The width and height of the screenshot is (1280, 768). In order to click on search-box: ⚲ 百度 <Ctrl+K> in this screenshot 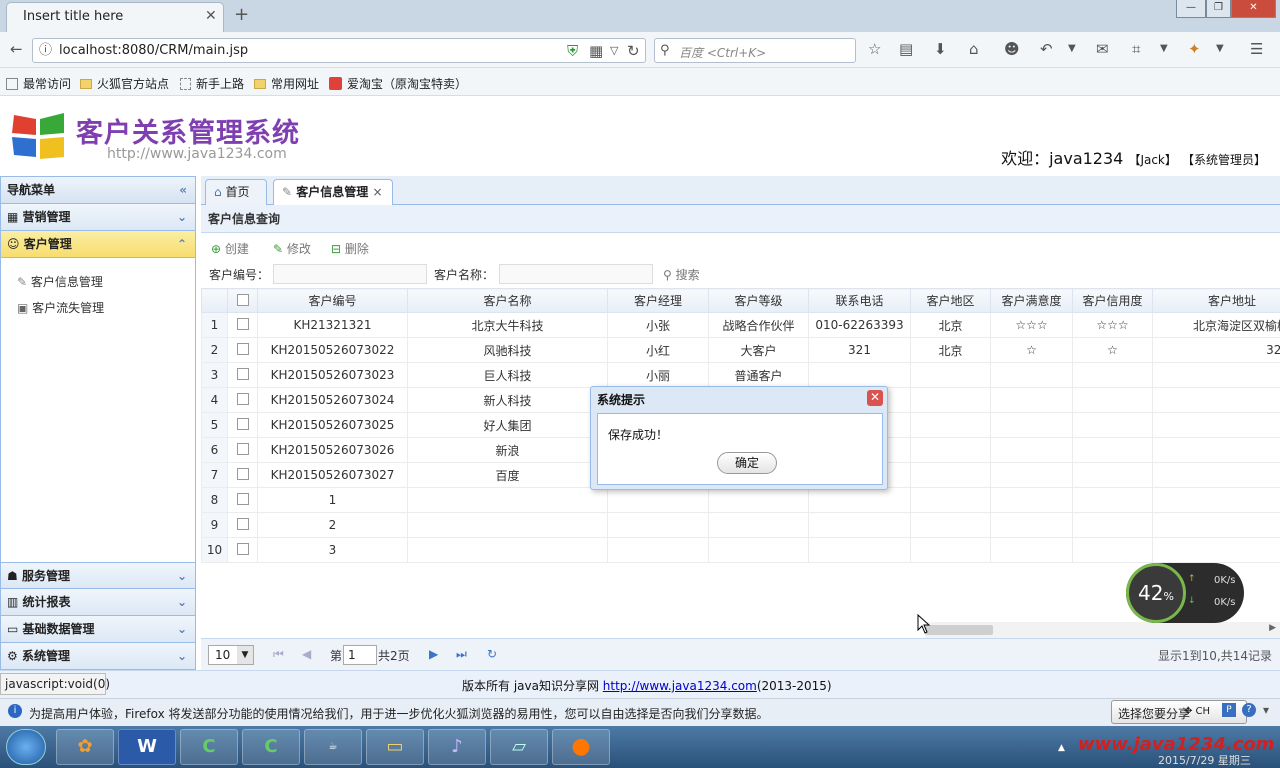, I will do `click(755, 50)`.